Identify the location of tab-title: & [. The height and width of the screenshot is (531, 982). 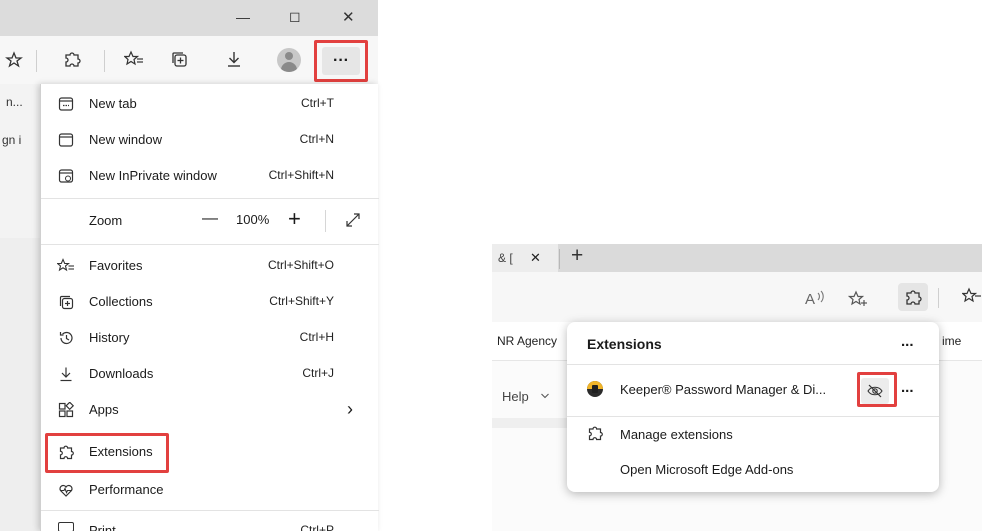
(505, 258).